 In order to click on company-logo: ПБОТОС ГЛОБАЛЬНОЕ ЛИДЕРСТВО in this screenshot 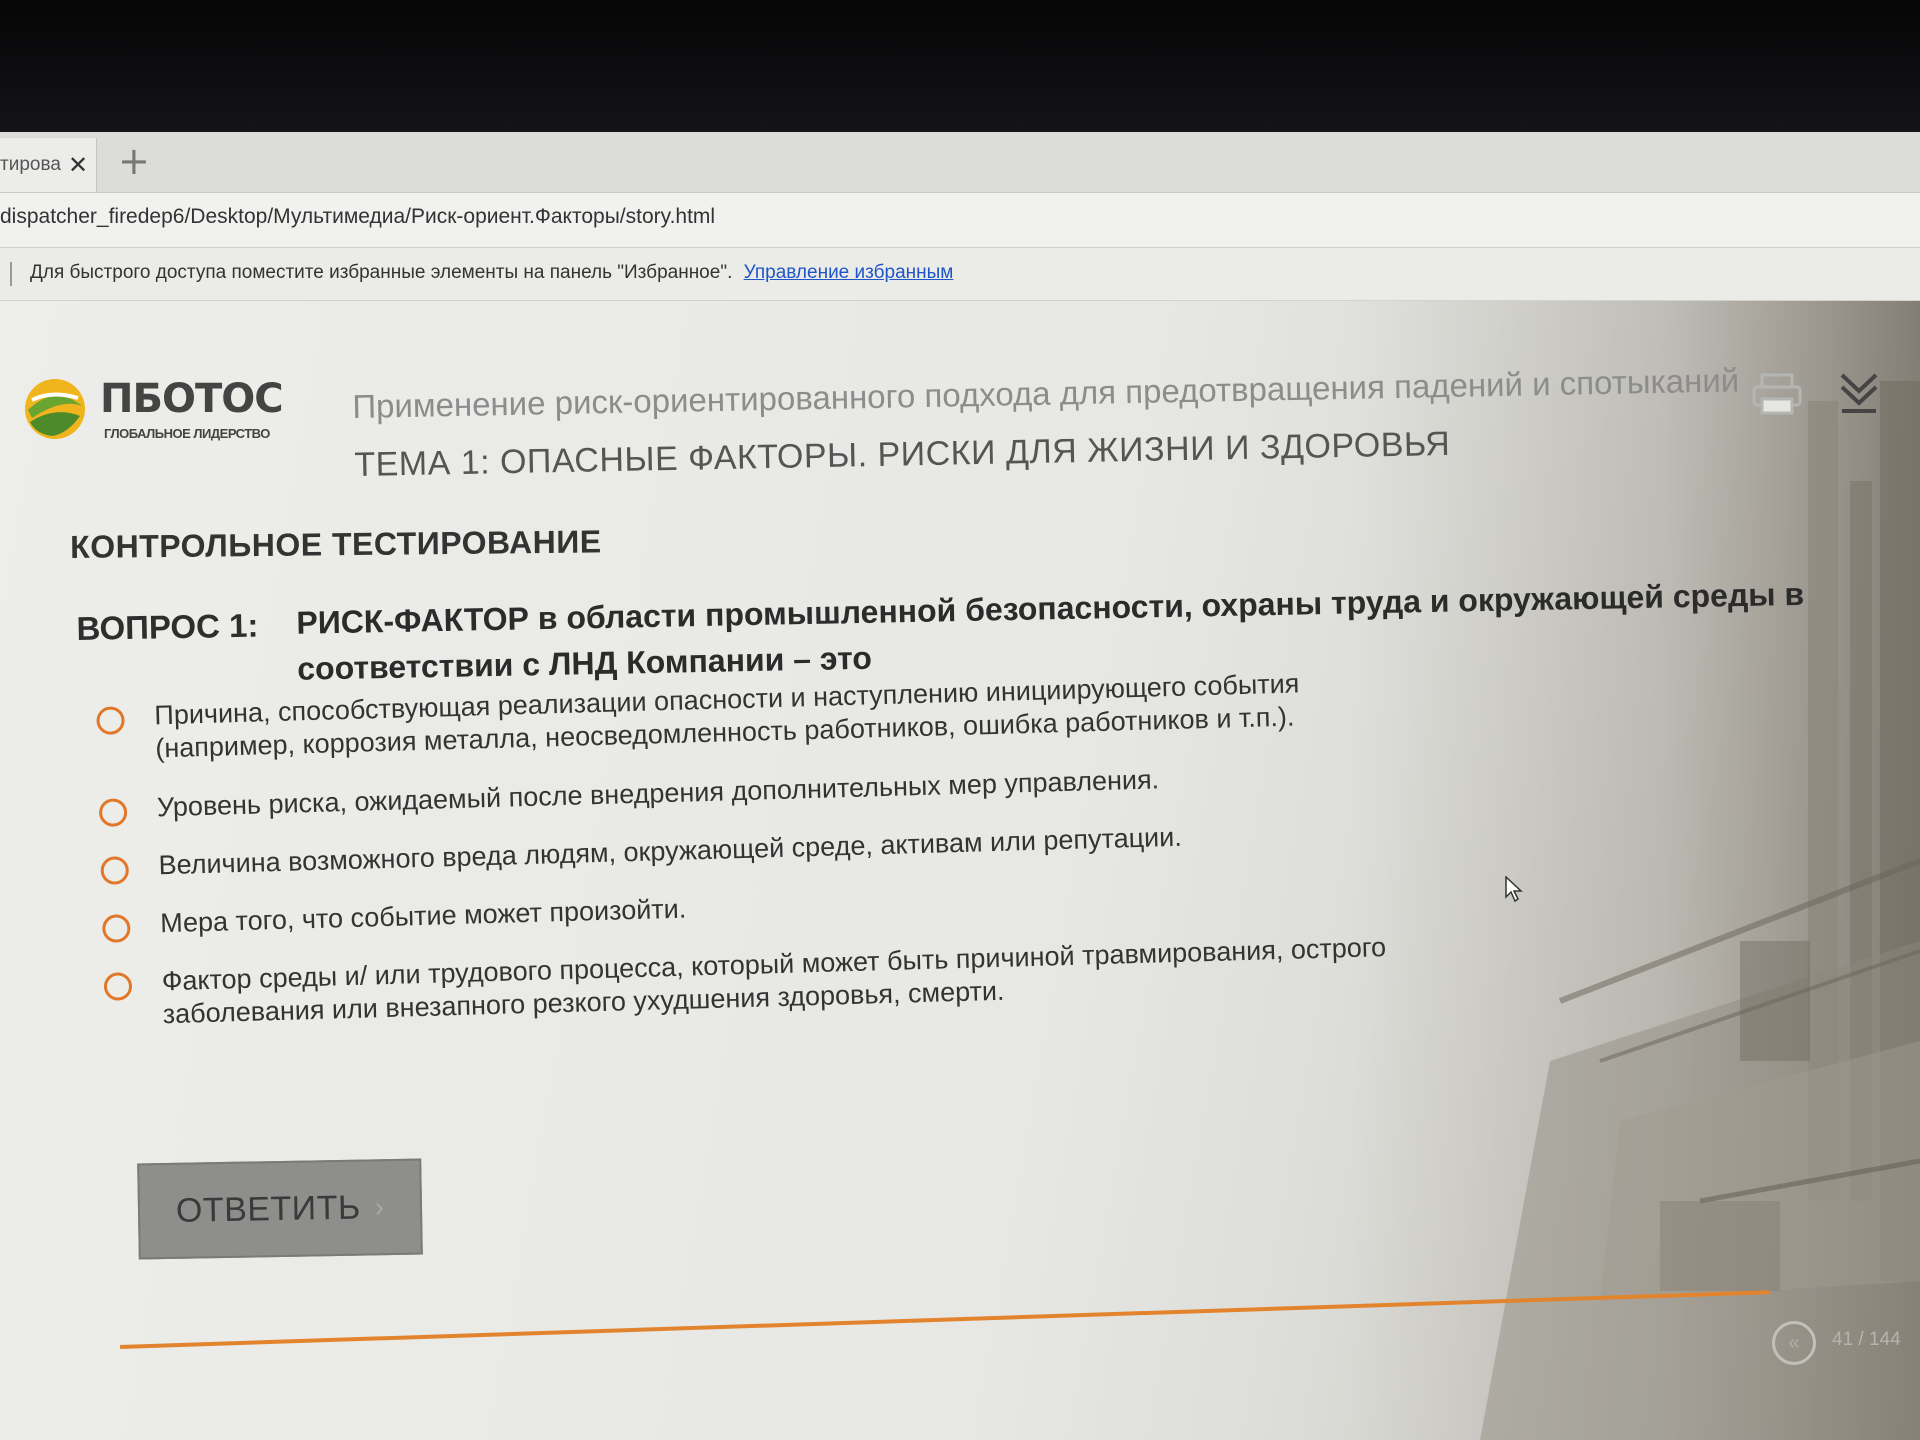, I will do `click(153, 411)`.